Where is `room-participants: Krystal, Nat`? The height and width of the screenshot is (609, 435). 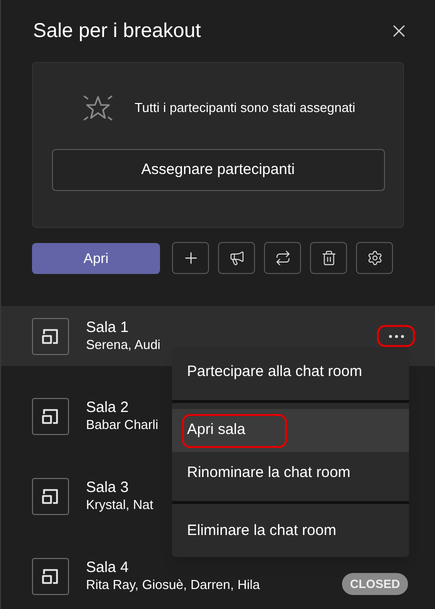 room-participants: Krystal, Nat is located at coordinates (120, 505).